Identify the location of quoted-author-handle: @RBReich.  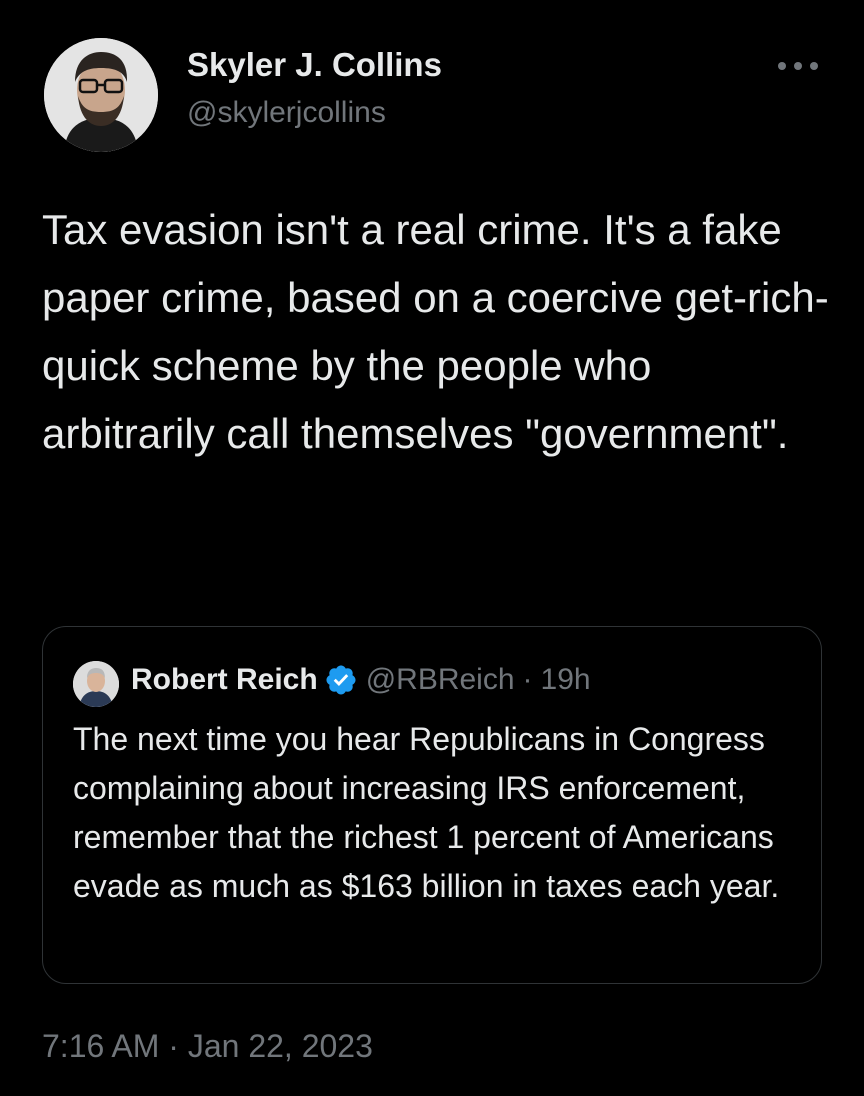
(440, 680).